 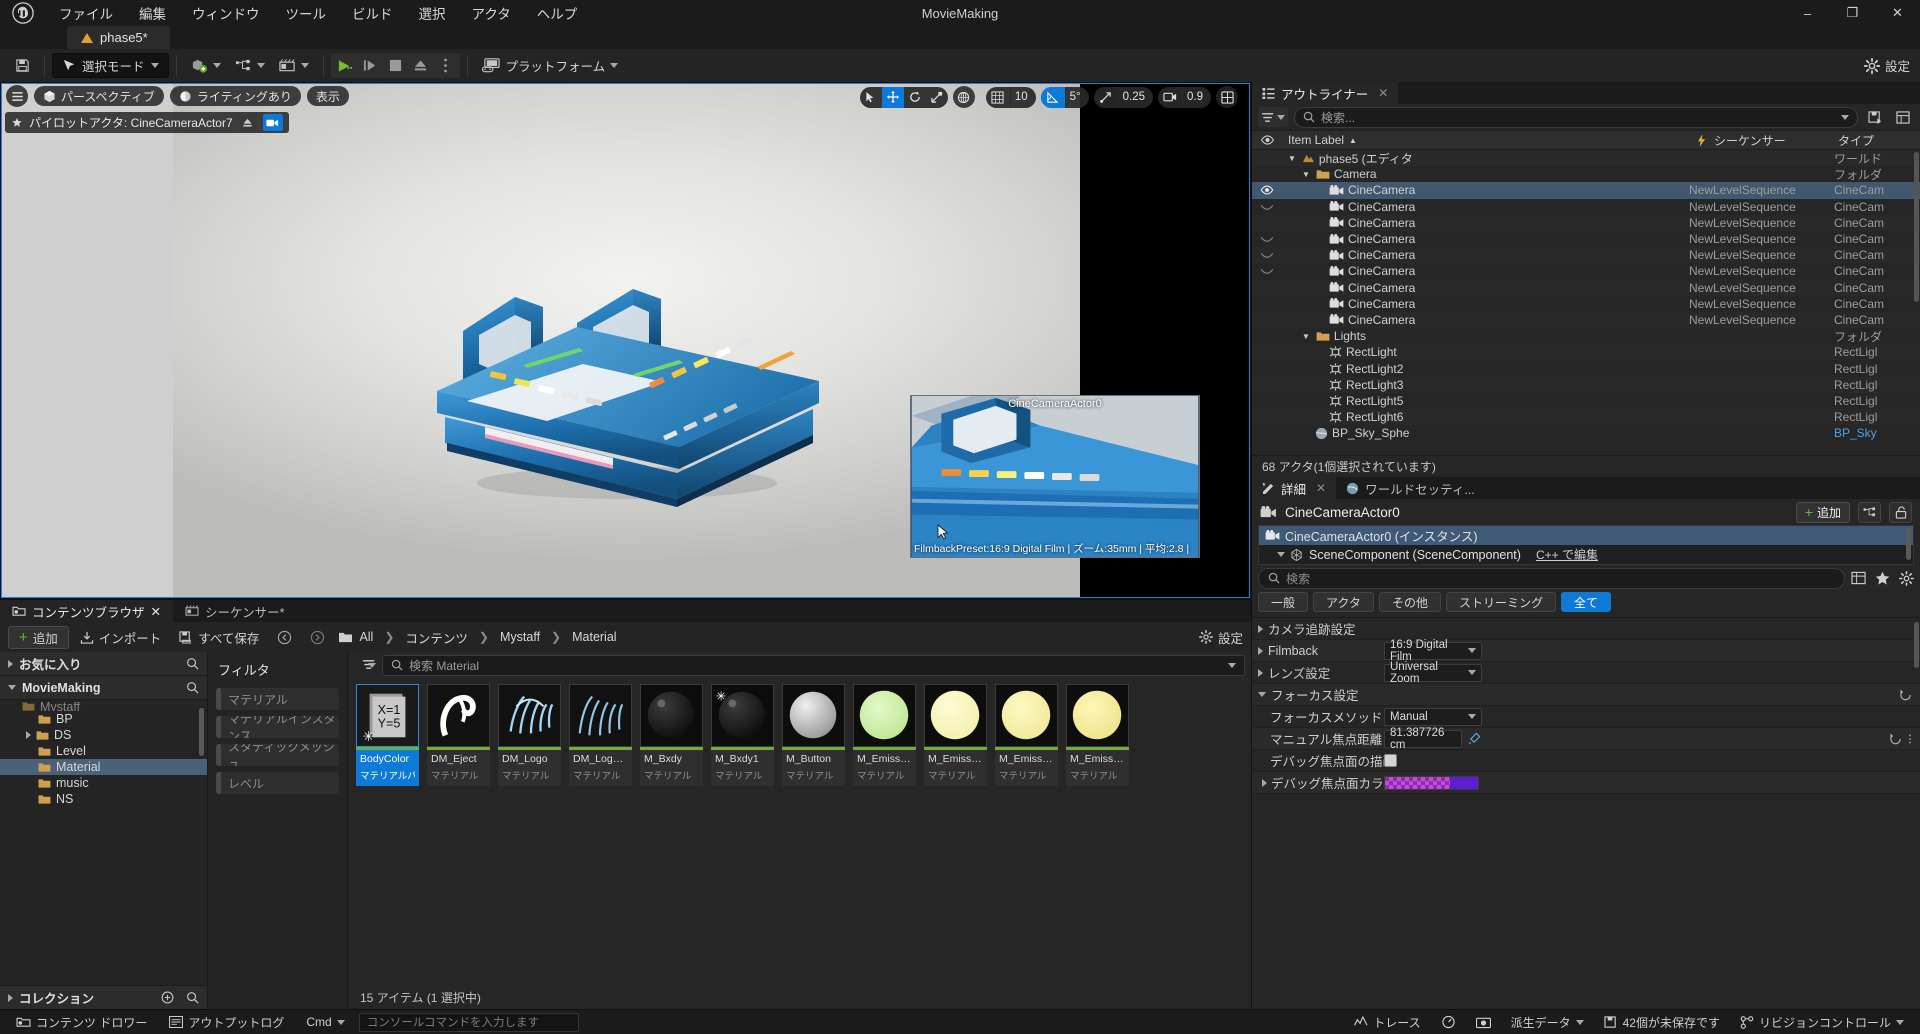 I want to click on outliner-scrollbar, so click(x=1916, y=227).